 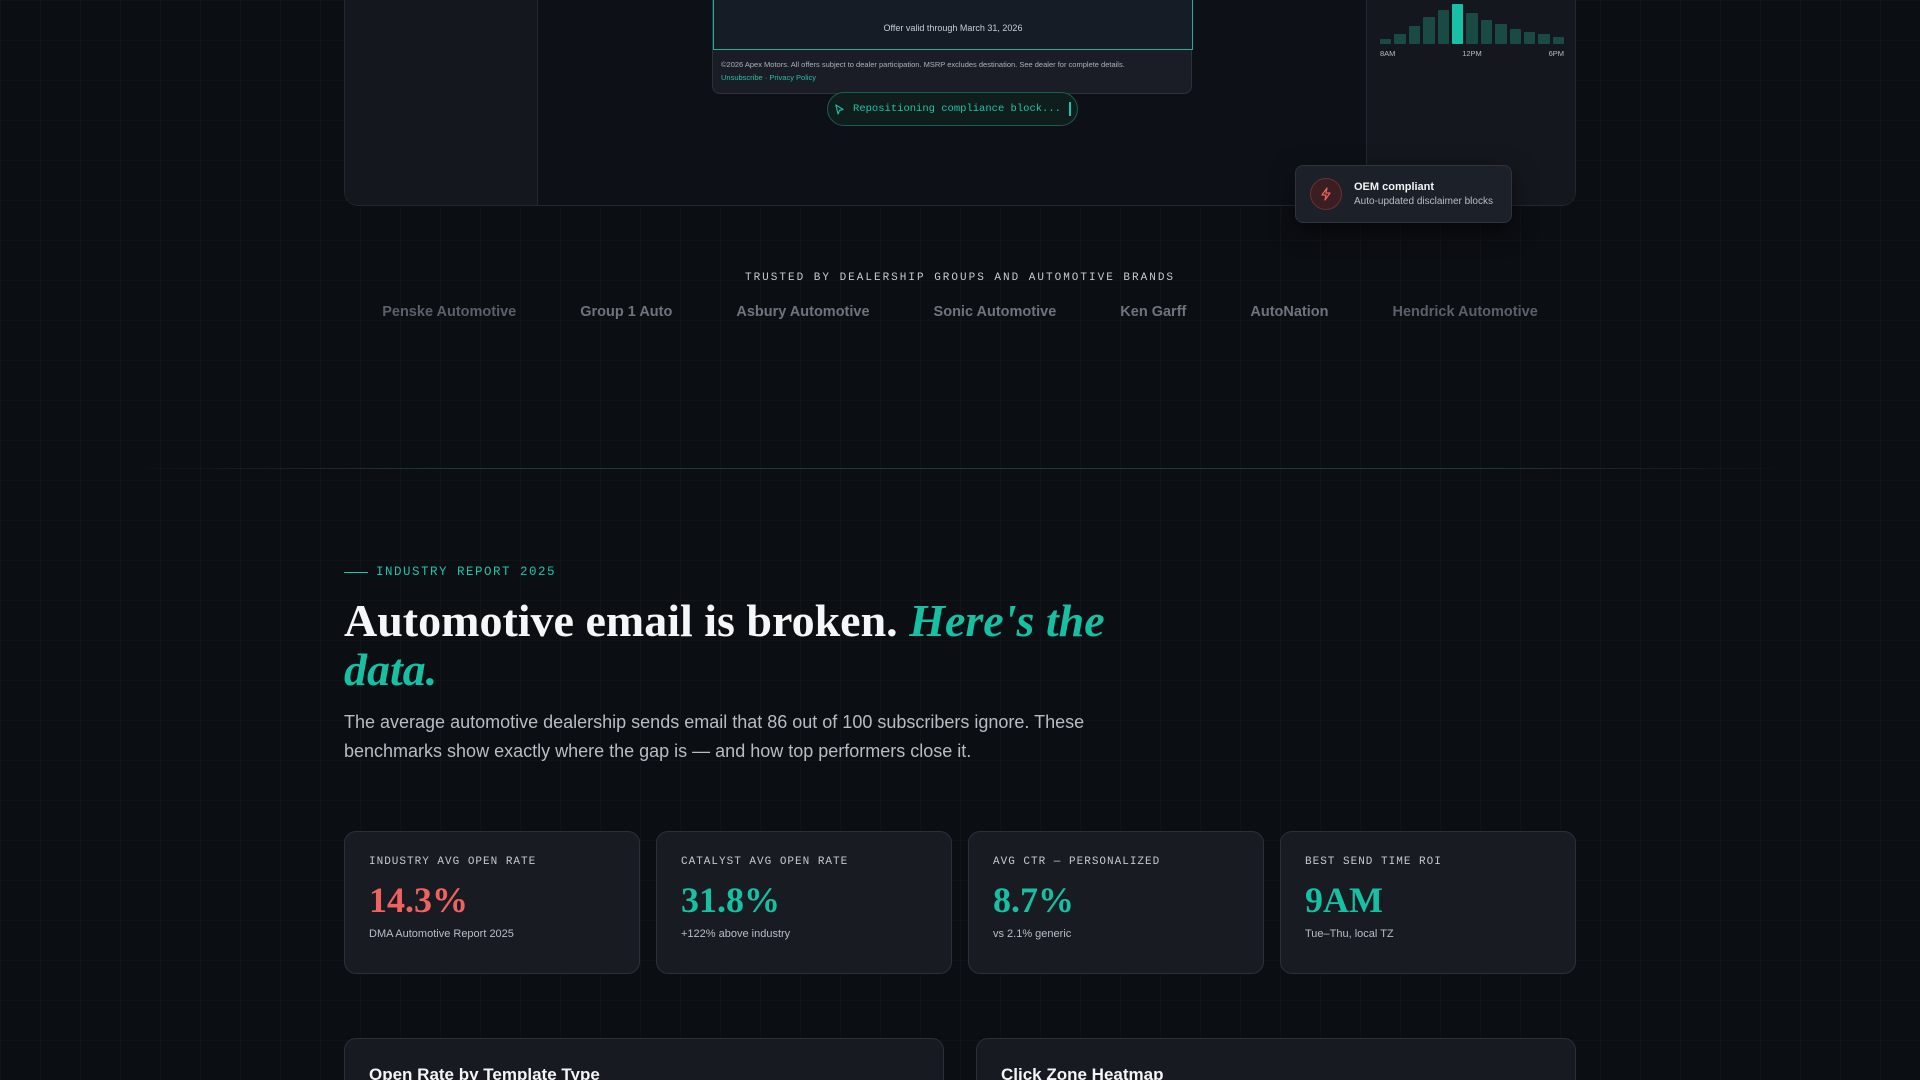 I want to click on open-rate-panel: Open Rate by Template Type, so click(x=644, y=1059).